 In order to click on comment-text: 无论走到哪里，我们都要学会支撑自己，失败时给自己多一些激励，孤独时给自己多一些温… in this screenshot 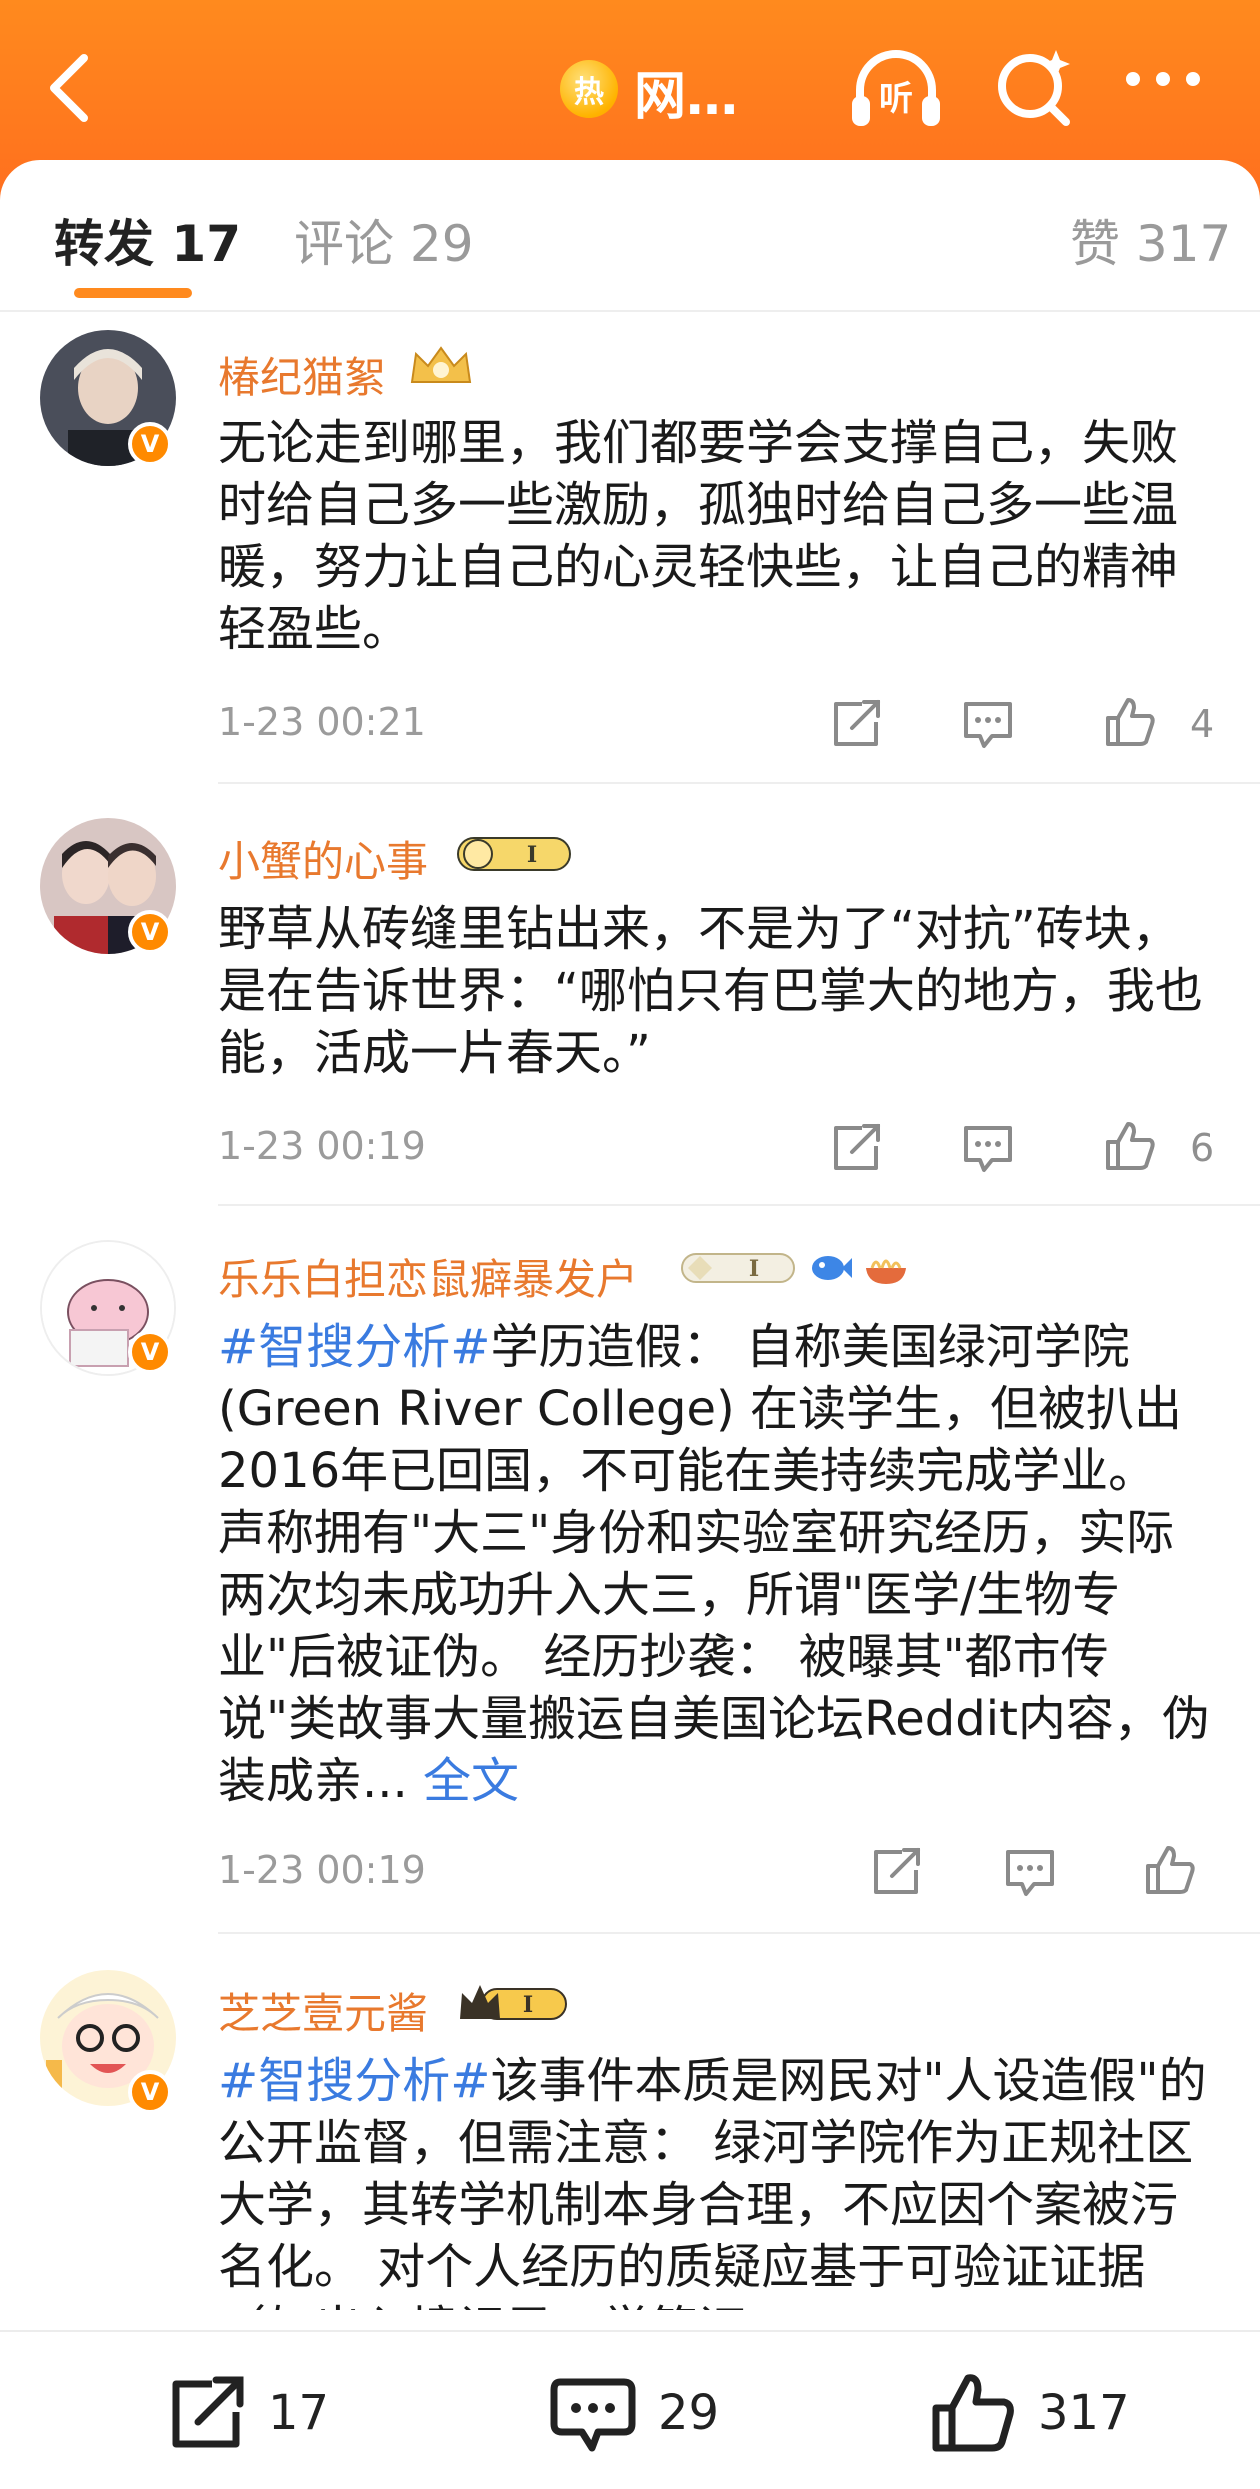, I will do `click(698, 536)`.